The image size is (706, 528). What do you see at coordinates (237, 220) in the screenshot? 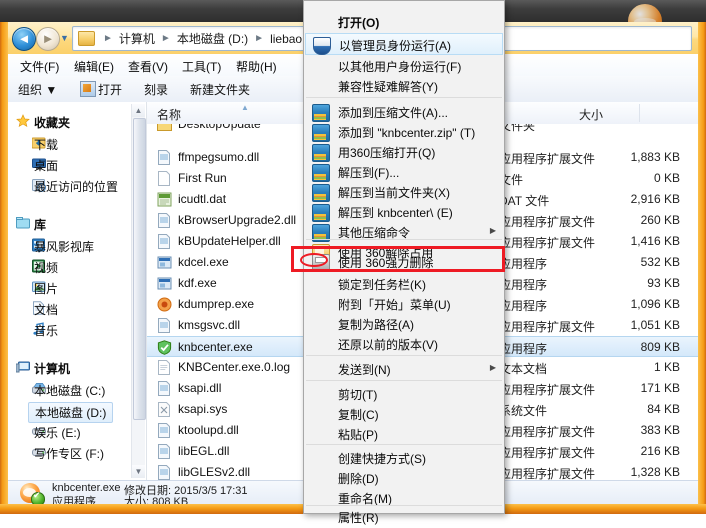
I see `file-name: kBrowserUpgrade2.dll` at bounding box center [237, 220].